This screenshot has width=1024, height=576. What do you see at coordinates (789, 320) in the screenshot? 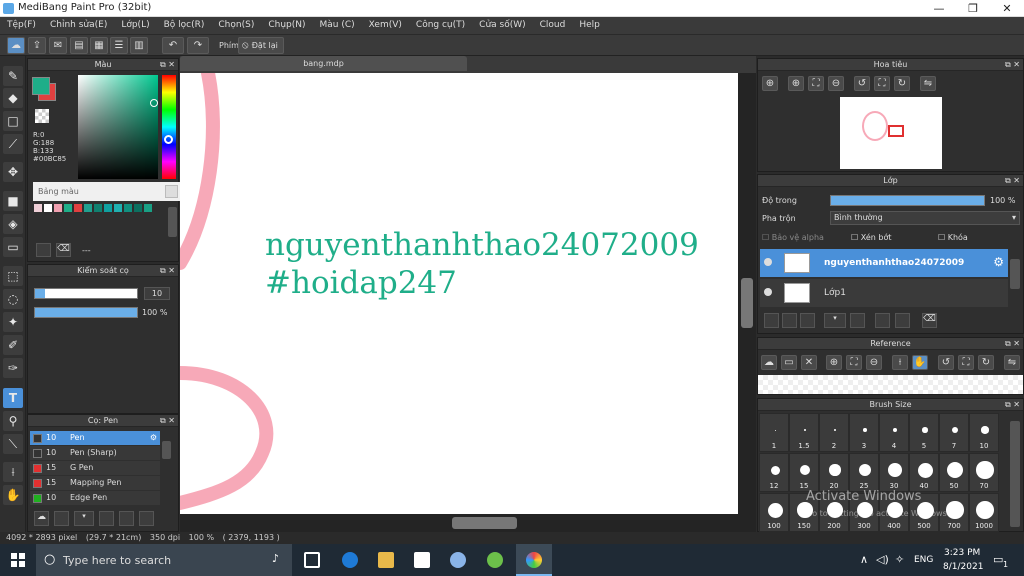
I see `new-halftone-layer-icon` at bounding box center [789, 320].